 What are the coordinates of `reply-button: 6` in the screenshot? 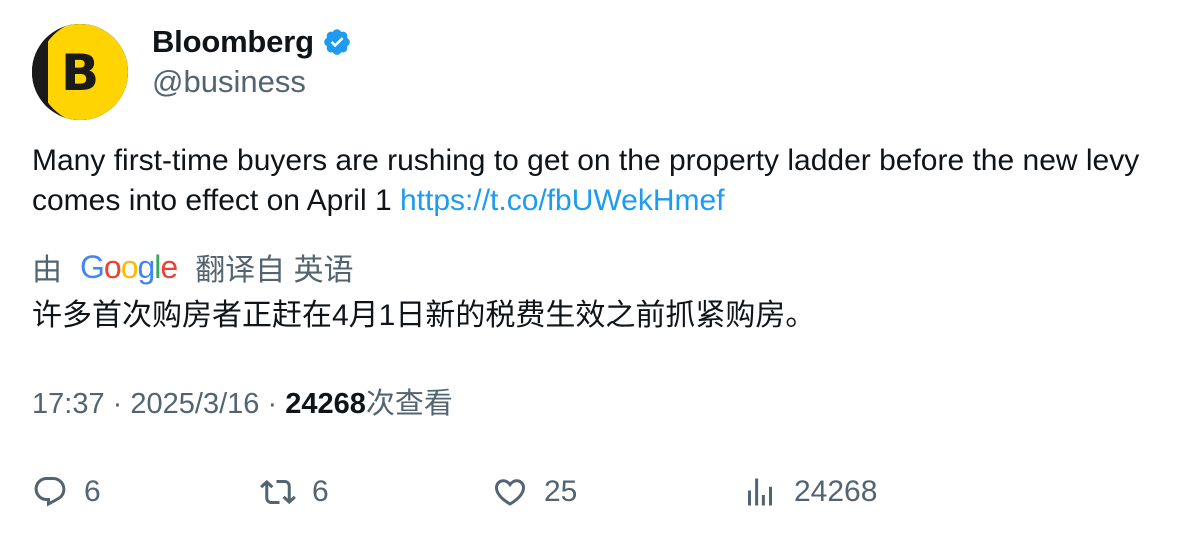 It's located at (66, 492).